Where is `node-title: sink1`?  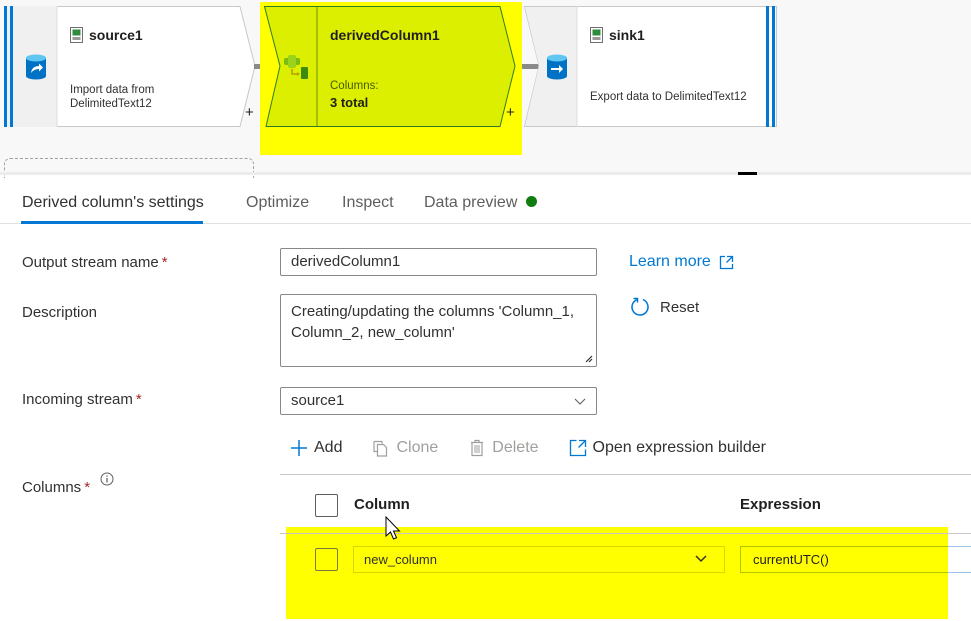
node-title: sink1 is located at coordinates (617, 35).